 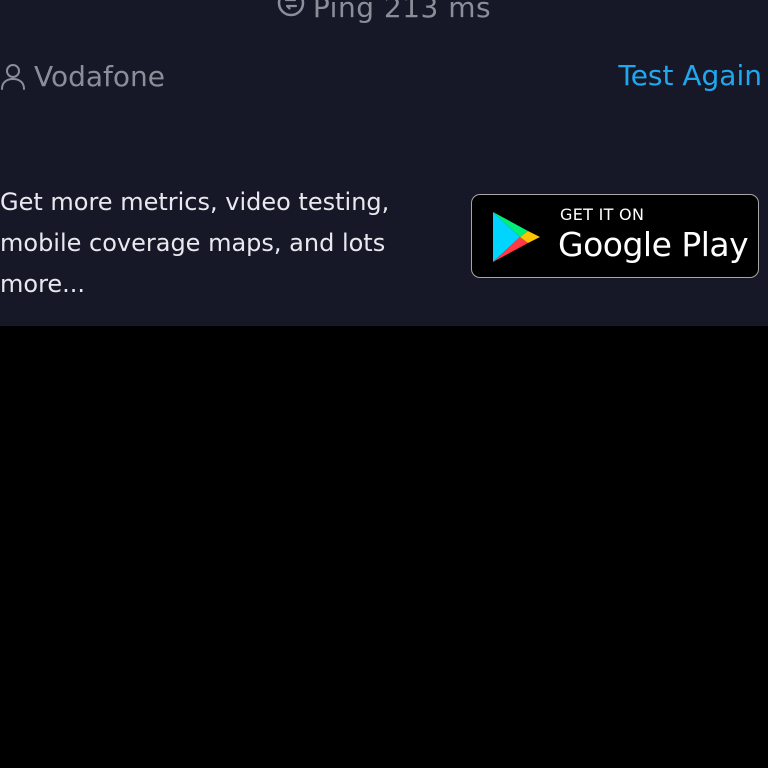 I want to click on provider-info: Vodafone, so click(x=82, y=76).